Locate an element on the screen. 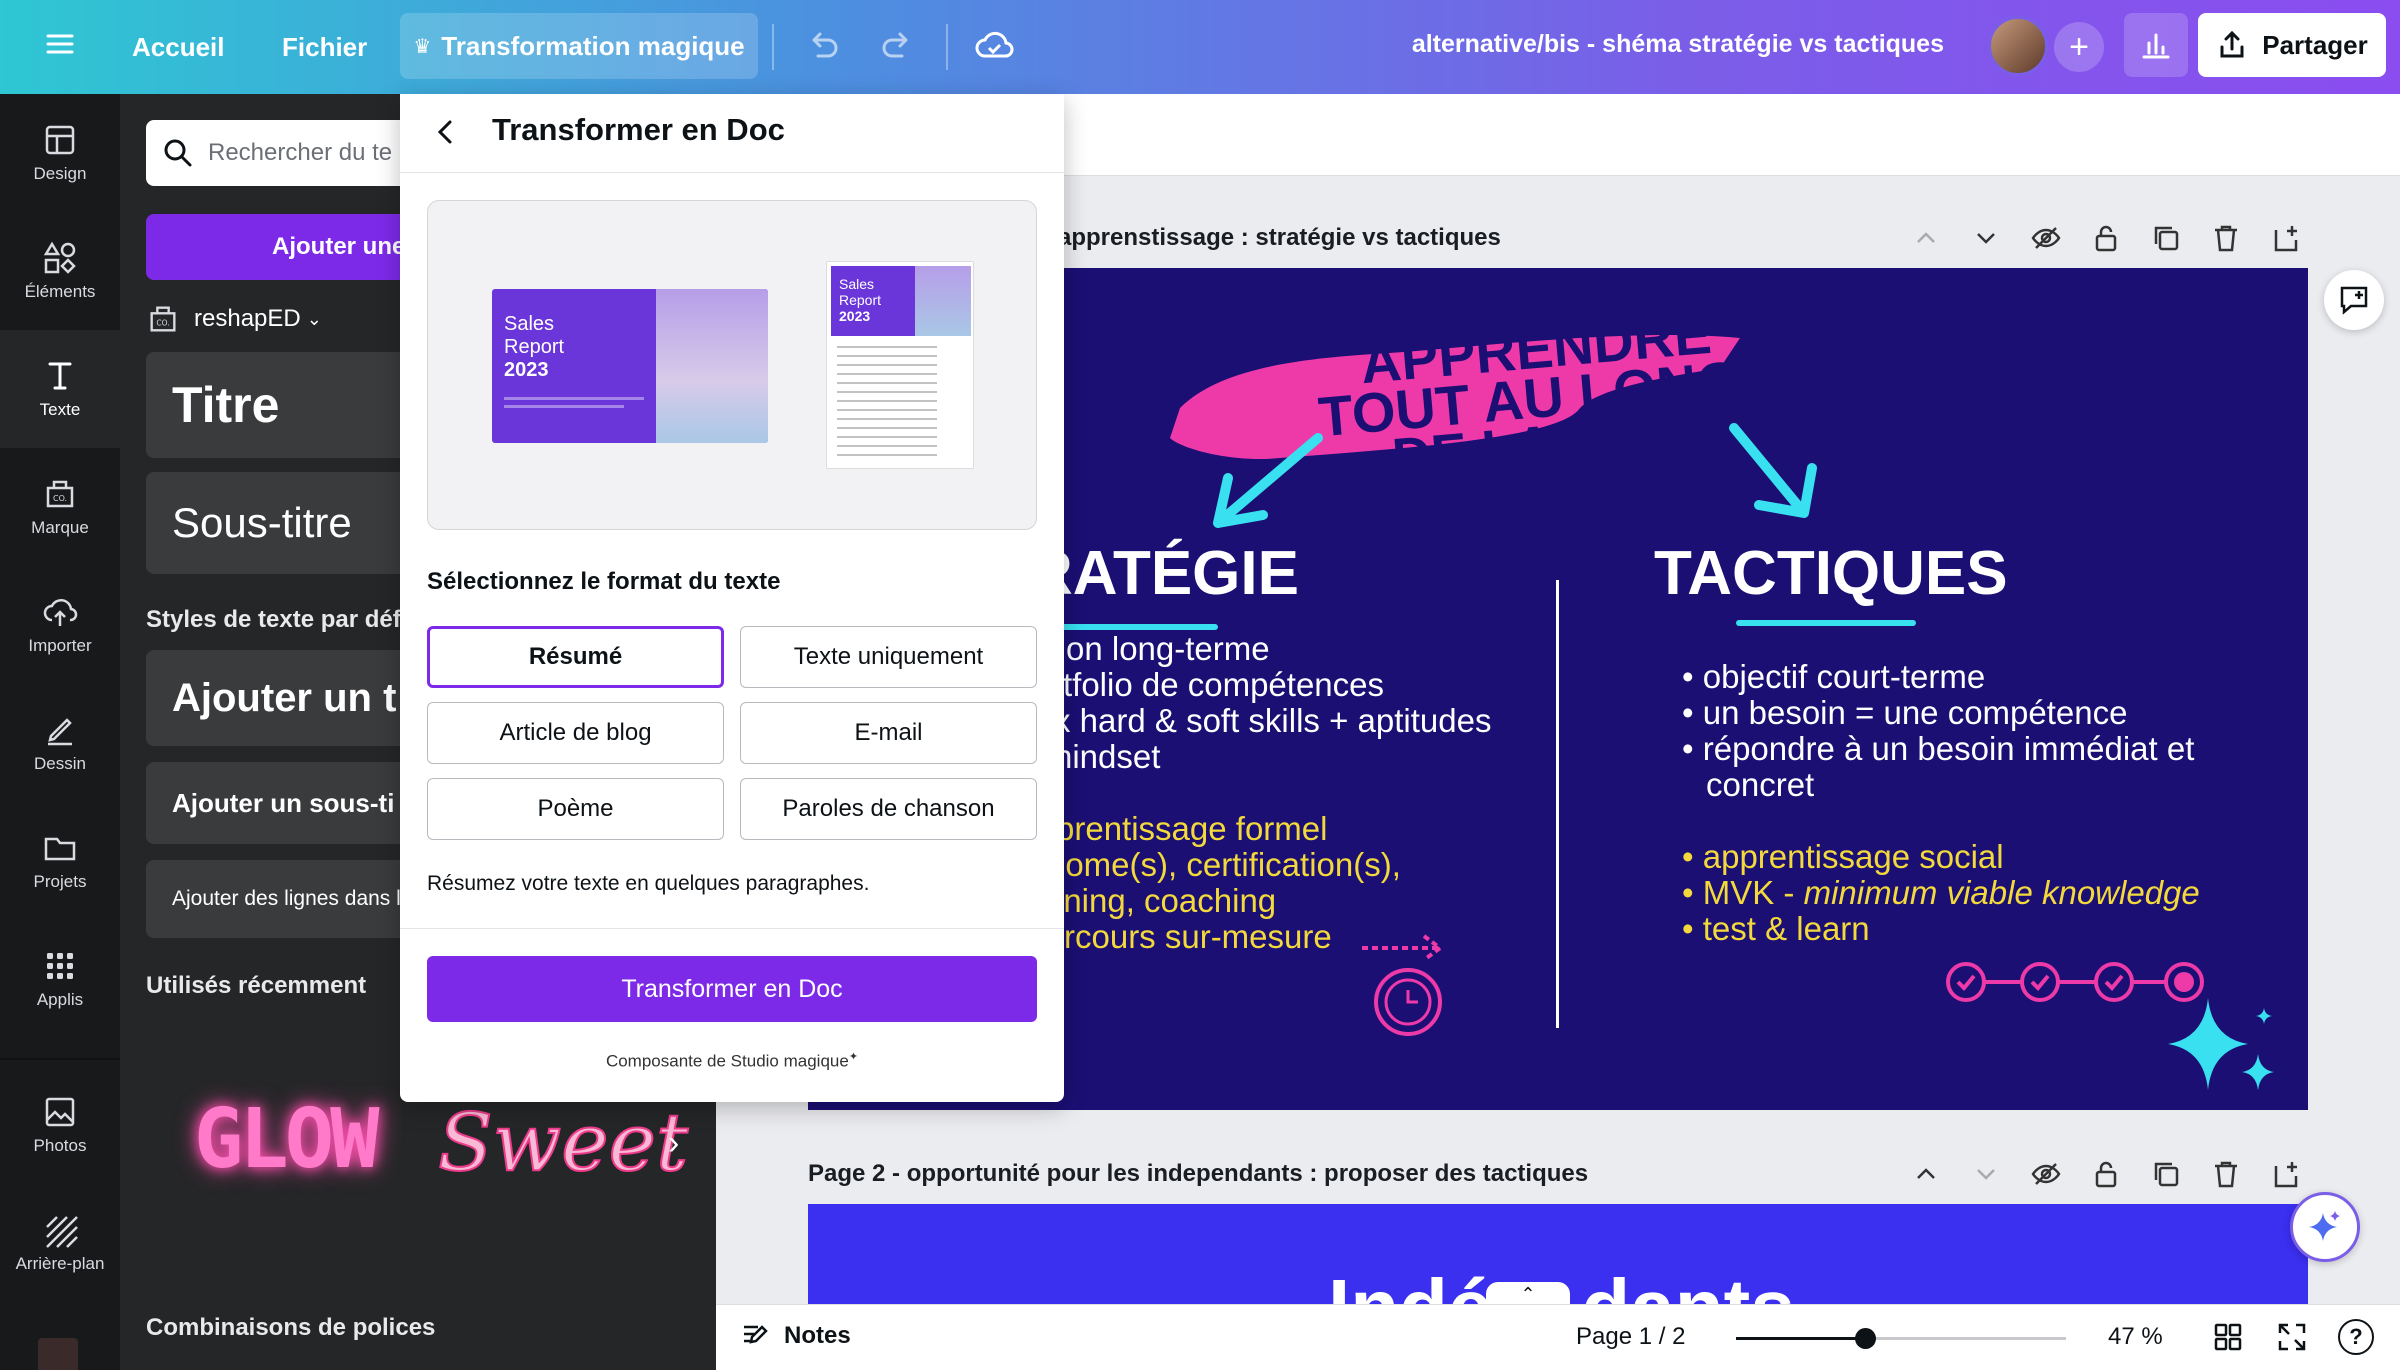 The image size is (2400, 1370). sparkle-icon: ✦ is located at coordinates (853, 1057).